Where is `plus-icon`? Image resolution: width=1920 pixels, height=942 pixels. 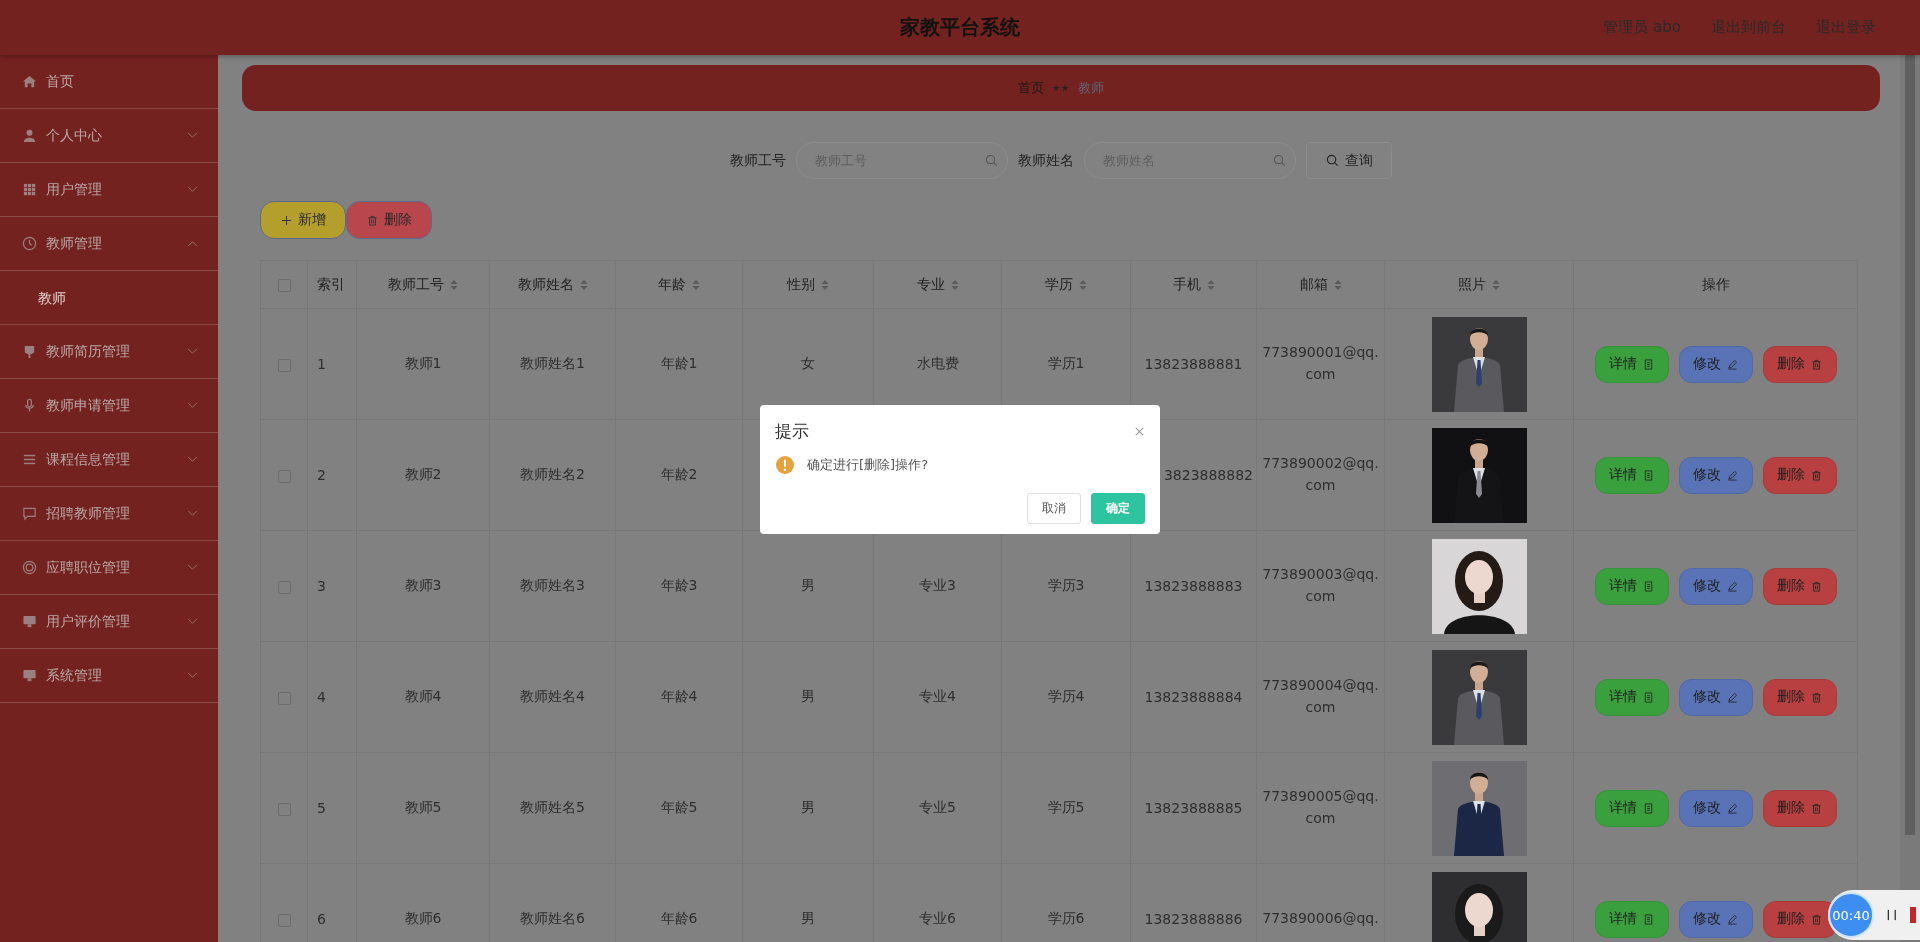 plus-icon is located at coordinates (286, 220).